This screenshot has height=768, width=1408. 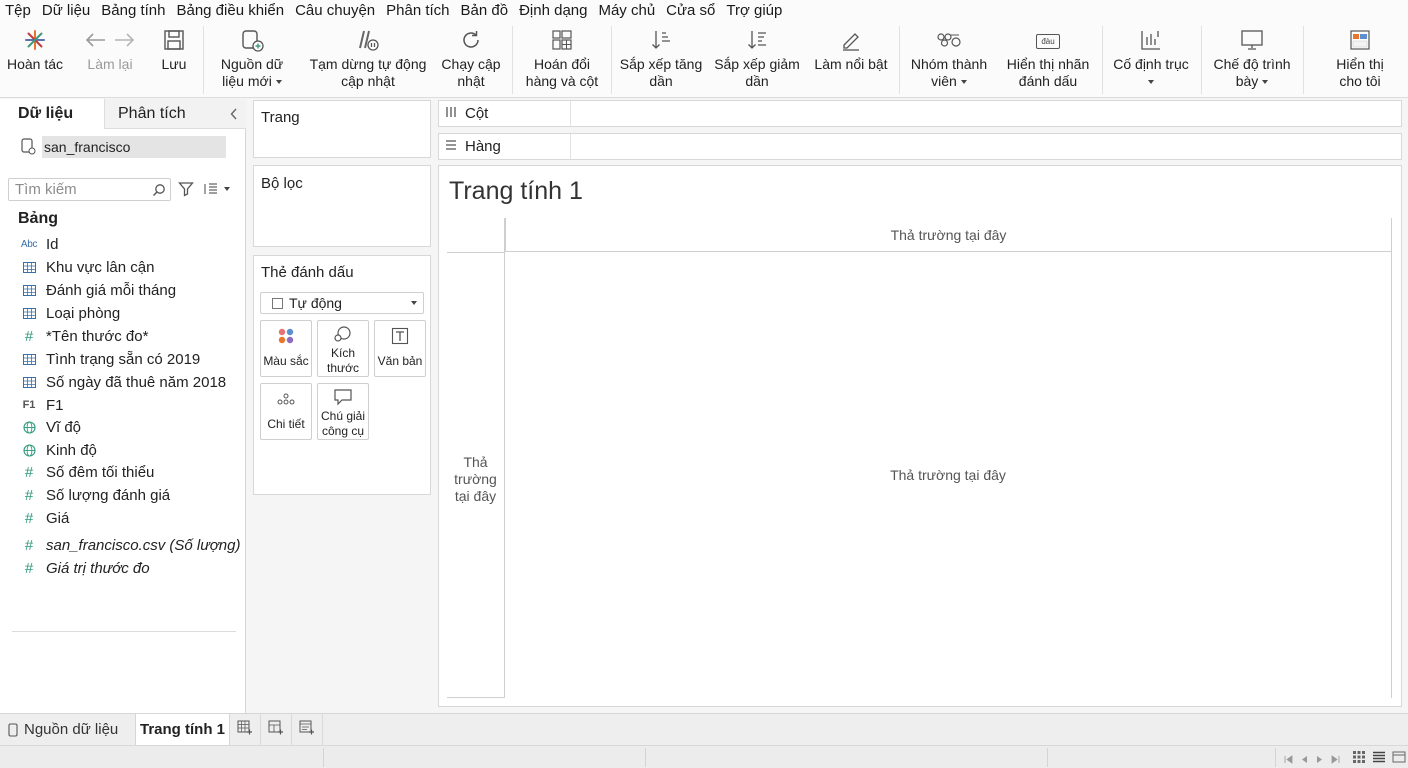 What do you see at coordinates (87, 267) in the screenshot?
I see `field-item: Khu vực lân cận` at bounding box center [87, 267].